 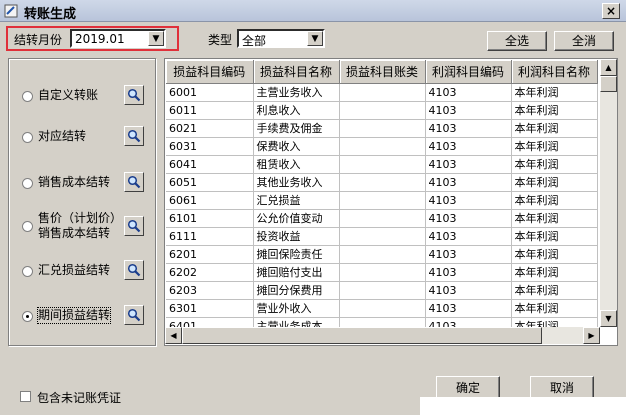 I want to click on table-cell: 摊回赔付支出, so click(x=296, y=272).